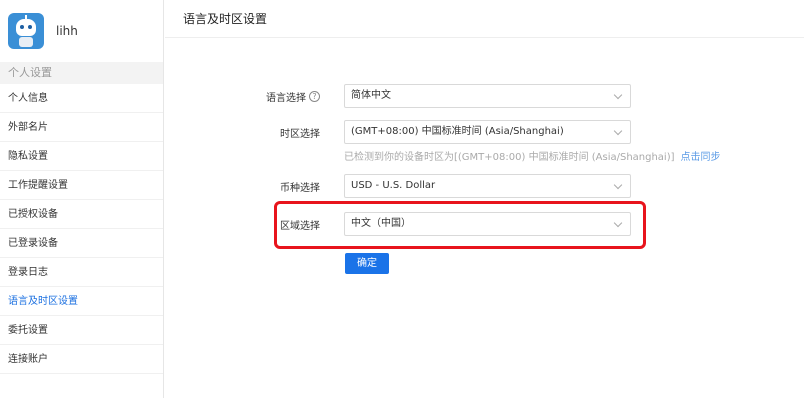 This screenshot has height=398, width=804. What do you see at coordinates (457, 131) in the screenshot?
I see `timezone-select-value: (GMT+08:00) 中国标准时间 (Asia/Shanghai)` at bounding box center [457, 131].